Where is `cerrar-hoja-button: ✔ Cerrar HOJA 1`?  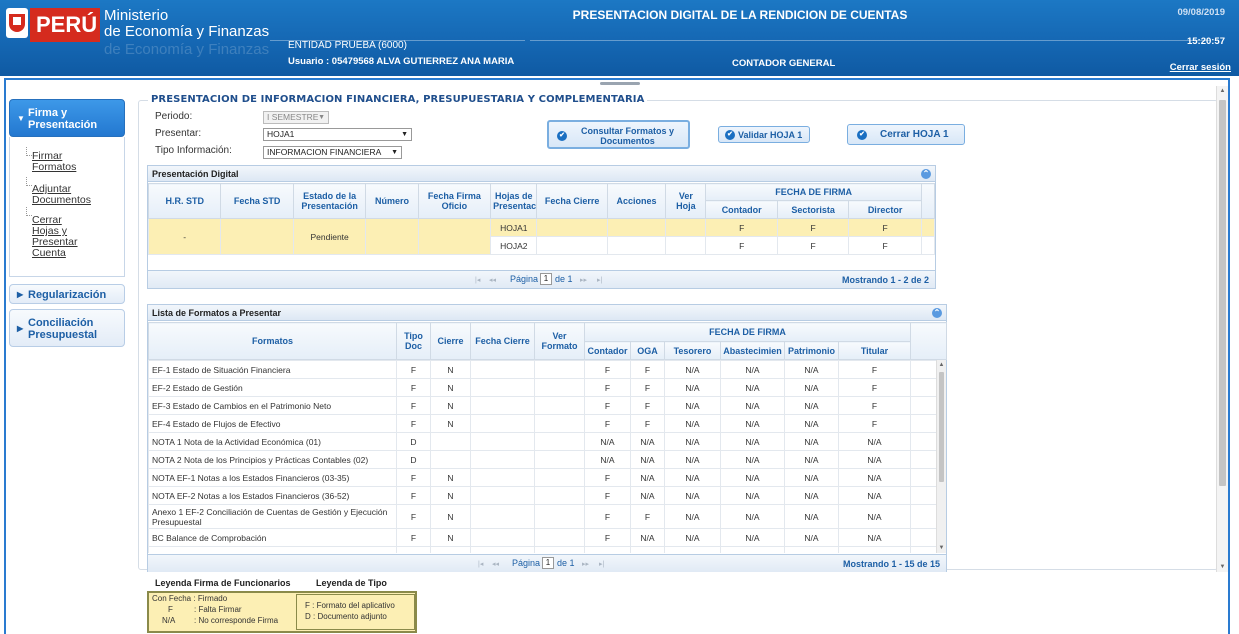
cerrar-hoja-button: ✔ Cerrar HOJA 1 is located at coordinates (906, 134).